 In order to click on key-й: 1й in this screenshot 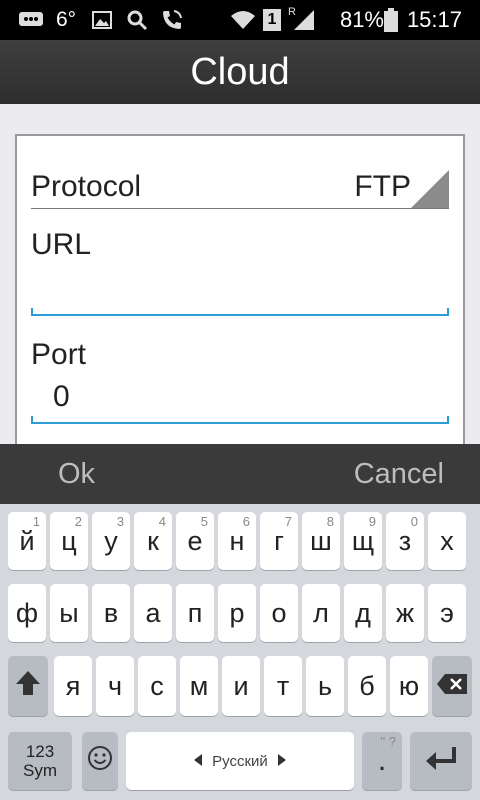, I will do `click(27, 541)`.